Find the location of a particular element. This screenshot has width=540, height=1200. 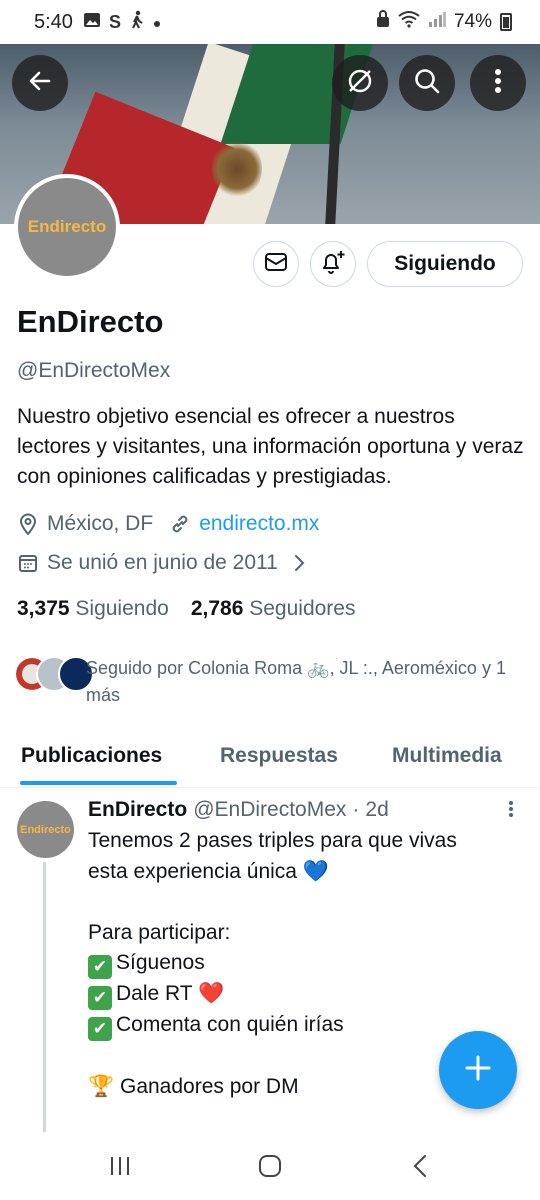

followed-by-avatars is located at coordinates (54, 674).